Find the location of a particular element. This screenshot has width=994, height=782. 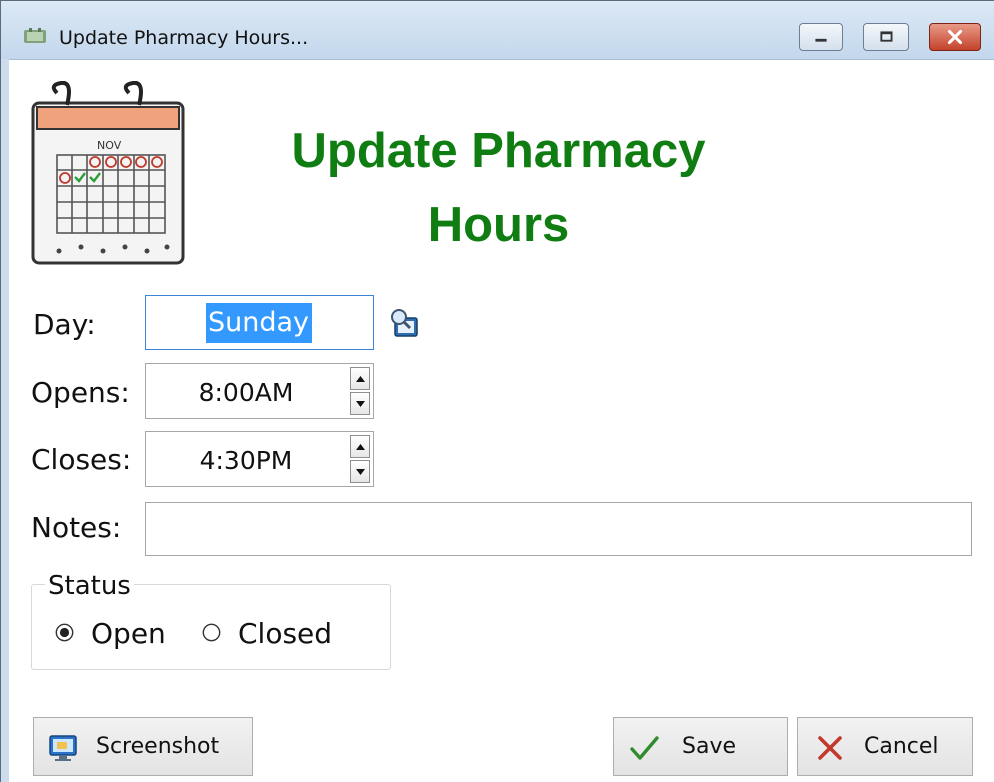

status-open-label: Open is located at coordinates (128, 633).